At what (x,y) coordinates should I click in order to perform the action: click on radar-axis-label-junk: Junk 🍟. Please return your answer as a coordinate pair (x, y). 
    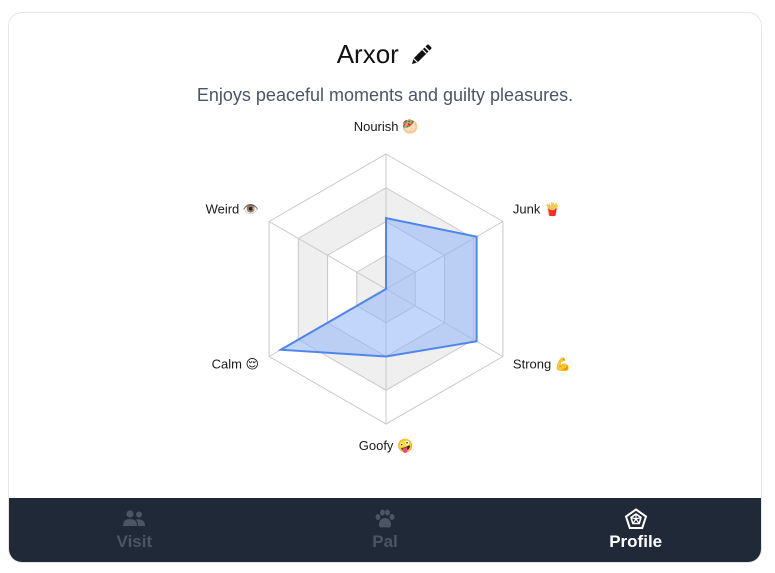
    Looking at the image, I should click on (536, 209).